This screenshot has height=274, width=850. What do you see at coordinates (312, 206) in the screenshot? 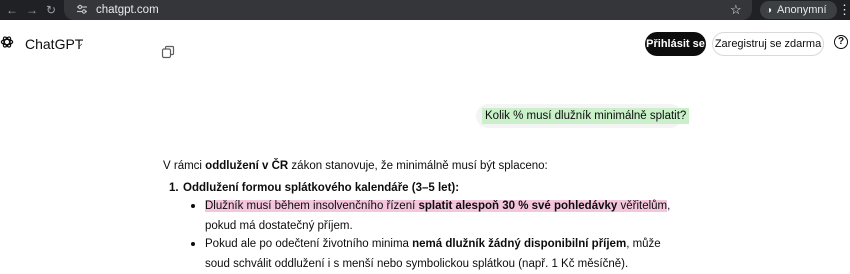
I see `bullet-1-part-a: Dlužník musí během insolvenčního řízení` at bounding box center [312, 206].